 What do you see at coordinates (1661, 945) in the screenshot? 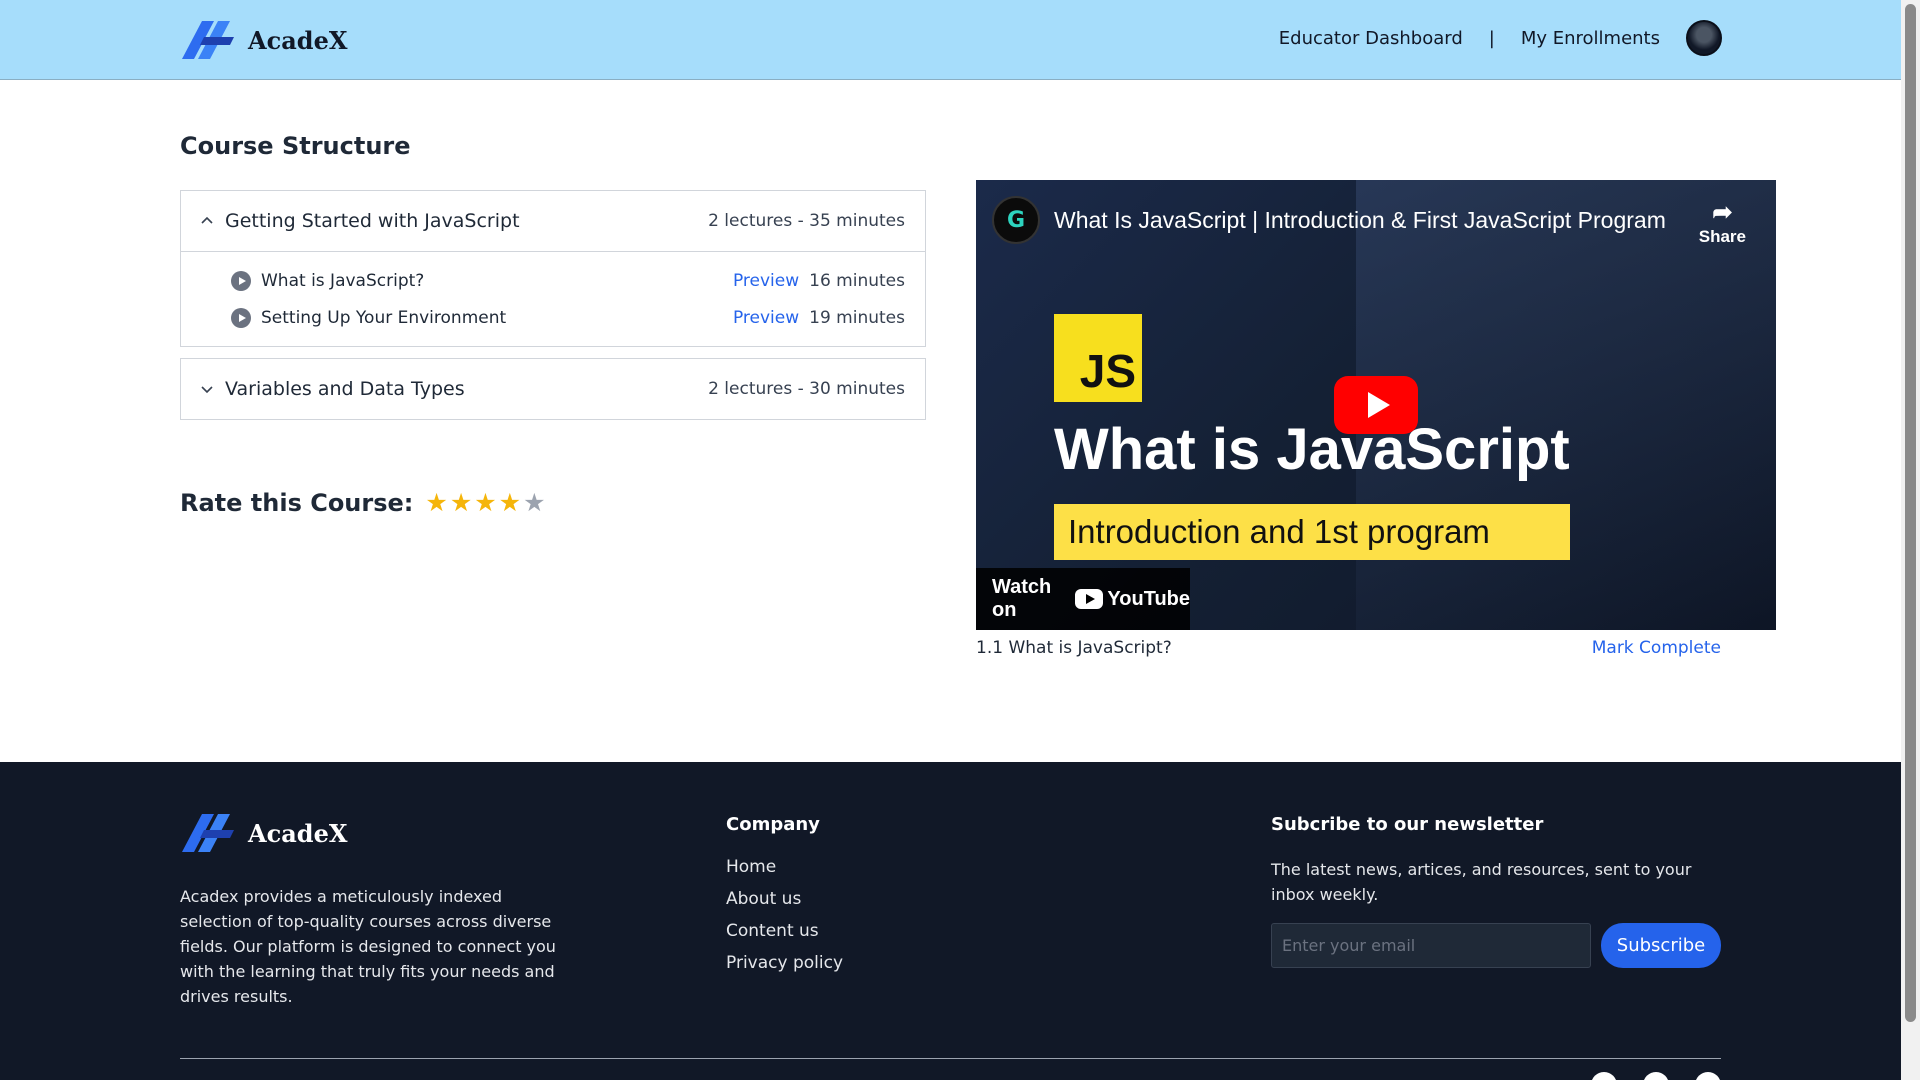
I see `subscribe-button: Subscribe` at bounding box center [1661, 945].